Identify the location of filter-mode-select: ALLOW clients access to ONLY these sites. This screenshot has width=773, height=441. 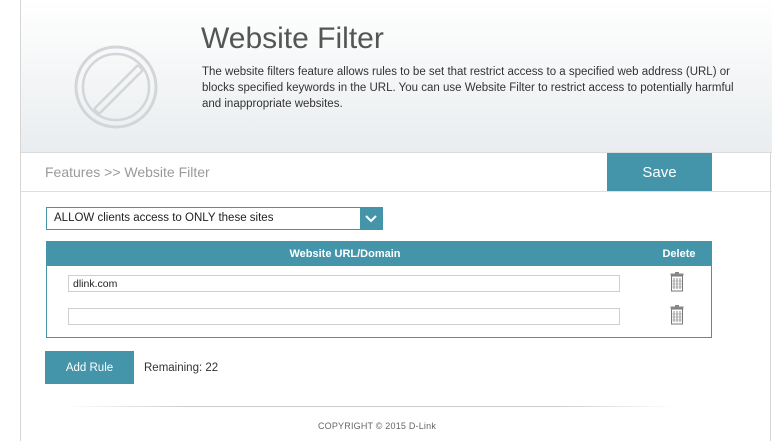
(214, 218).